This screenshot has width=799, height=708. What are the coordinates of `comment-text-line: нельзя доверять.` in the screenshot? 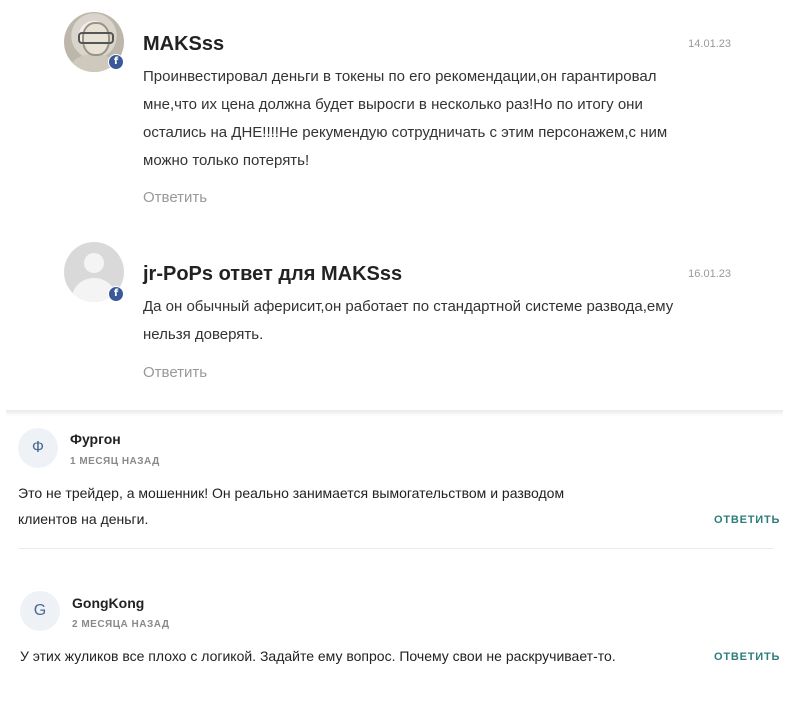 It's located at (203, 334).